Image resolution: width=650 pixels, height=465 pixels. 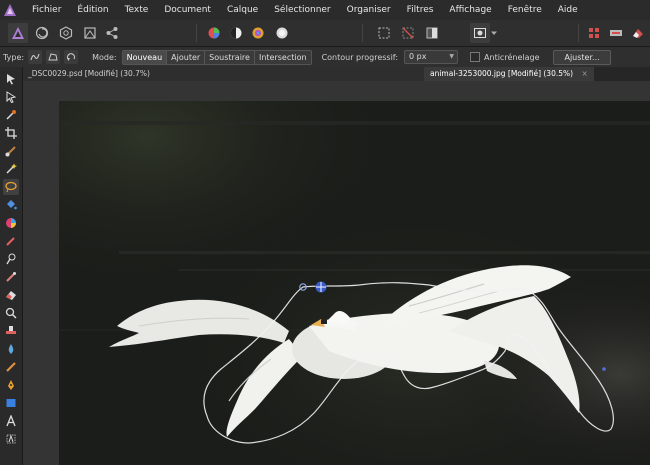 I want to click on tab-dsc0029-label: _DSC0029.psd [Modifié] (30.7%), so click(x=89, y=73).